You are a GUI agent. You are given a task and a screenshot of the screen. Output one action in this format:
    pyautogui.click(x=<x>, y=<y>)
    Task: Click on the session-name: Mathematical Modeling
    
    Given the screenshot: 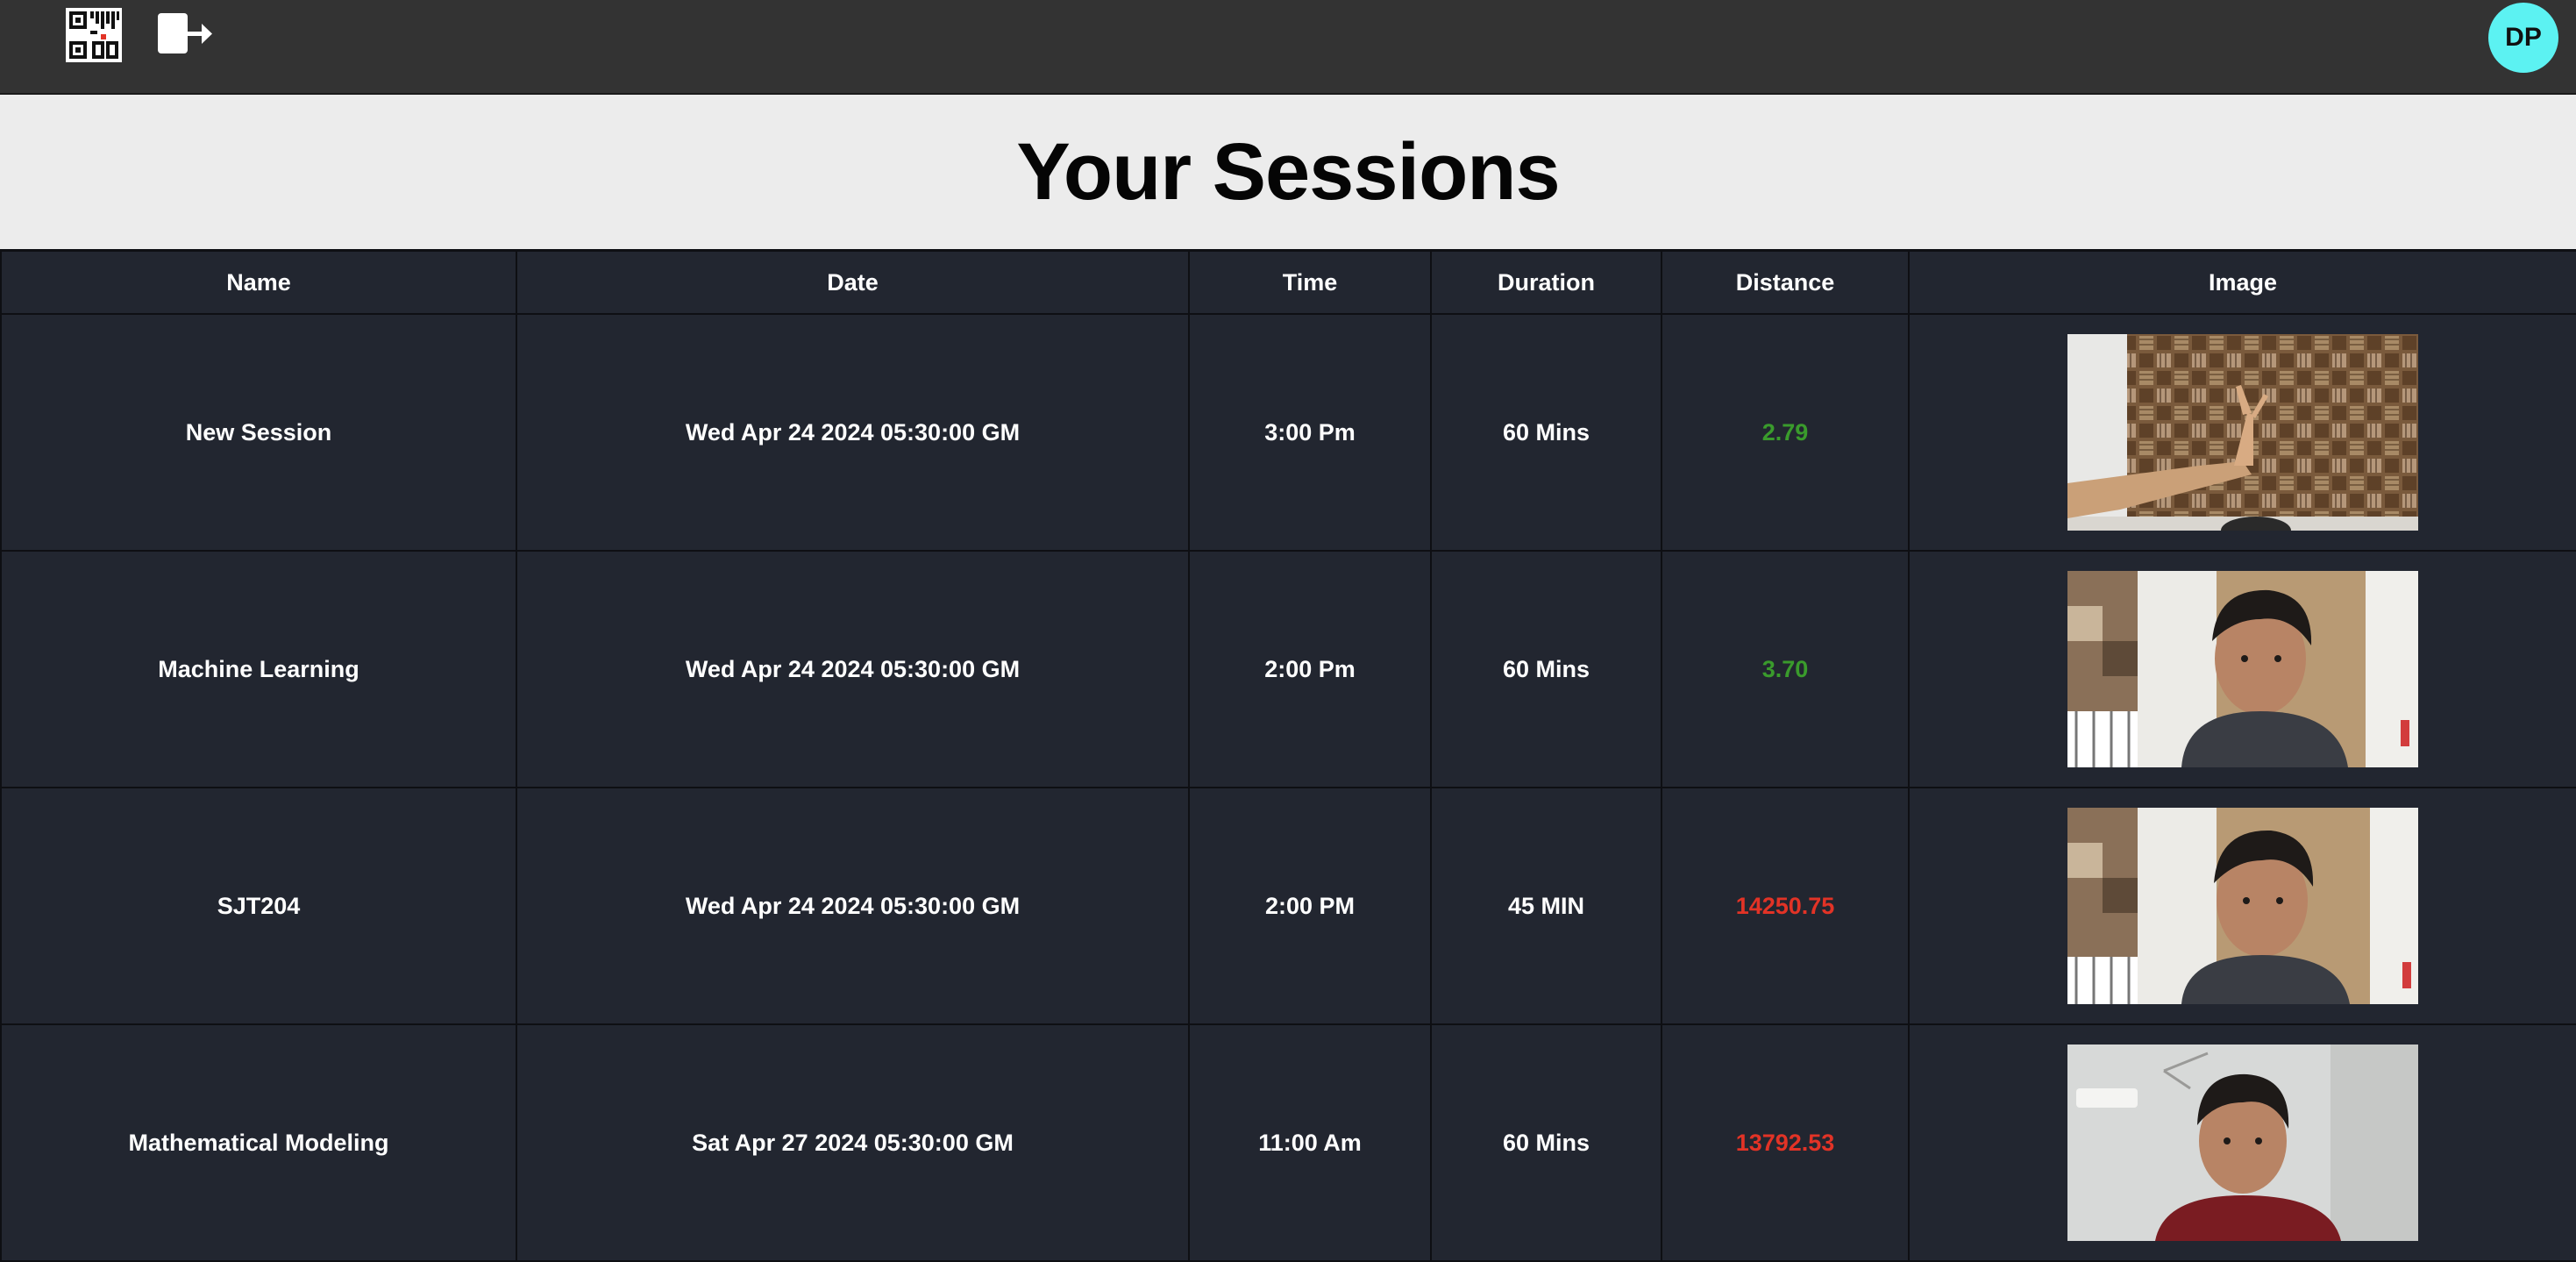 What is the action you would take?
    pyautogui.click(x=258, y=1142)
    